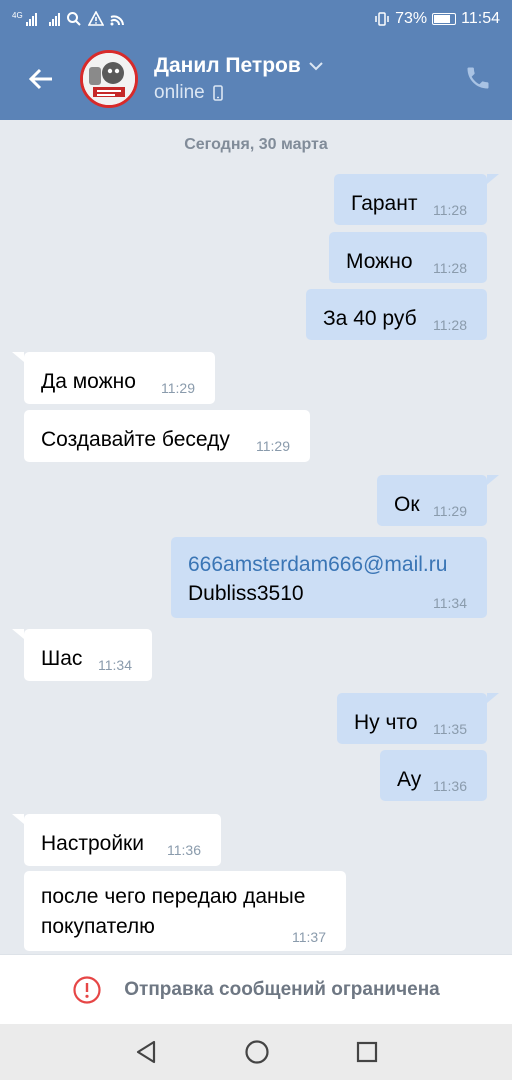  What do you see at coordinates (179, 92) in the screenshot?
I see `contact-status-text: online` at bounding box center [179, 92].